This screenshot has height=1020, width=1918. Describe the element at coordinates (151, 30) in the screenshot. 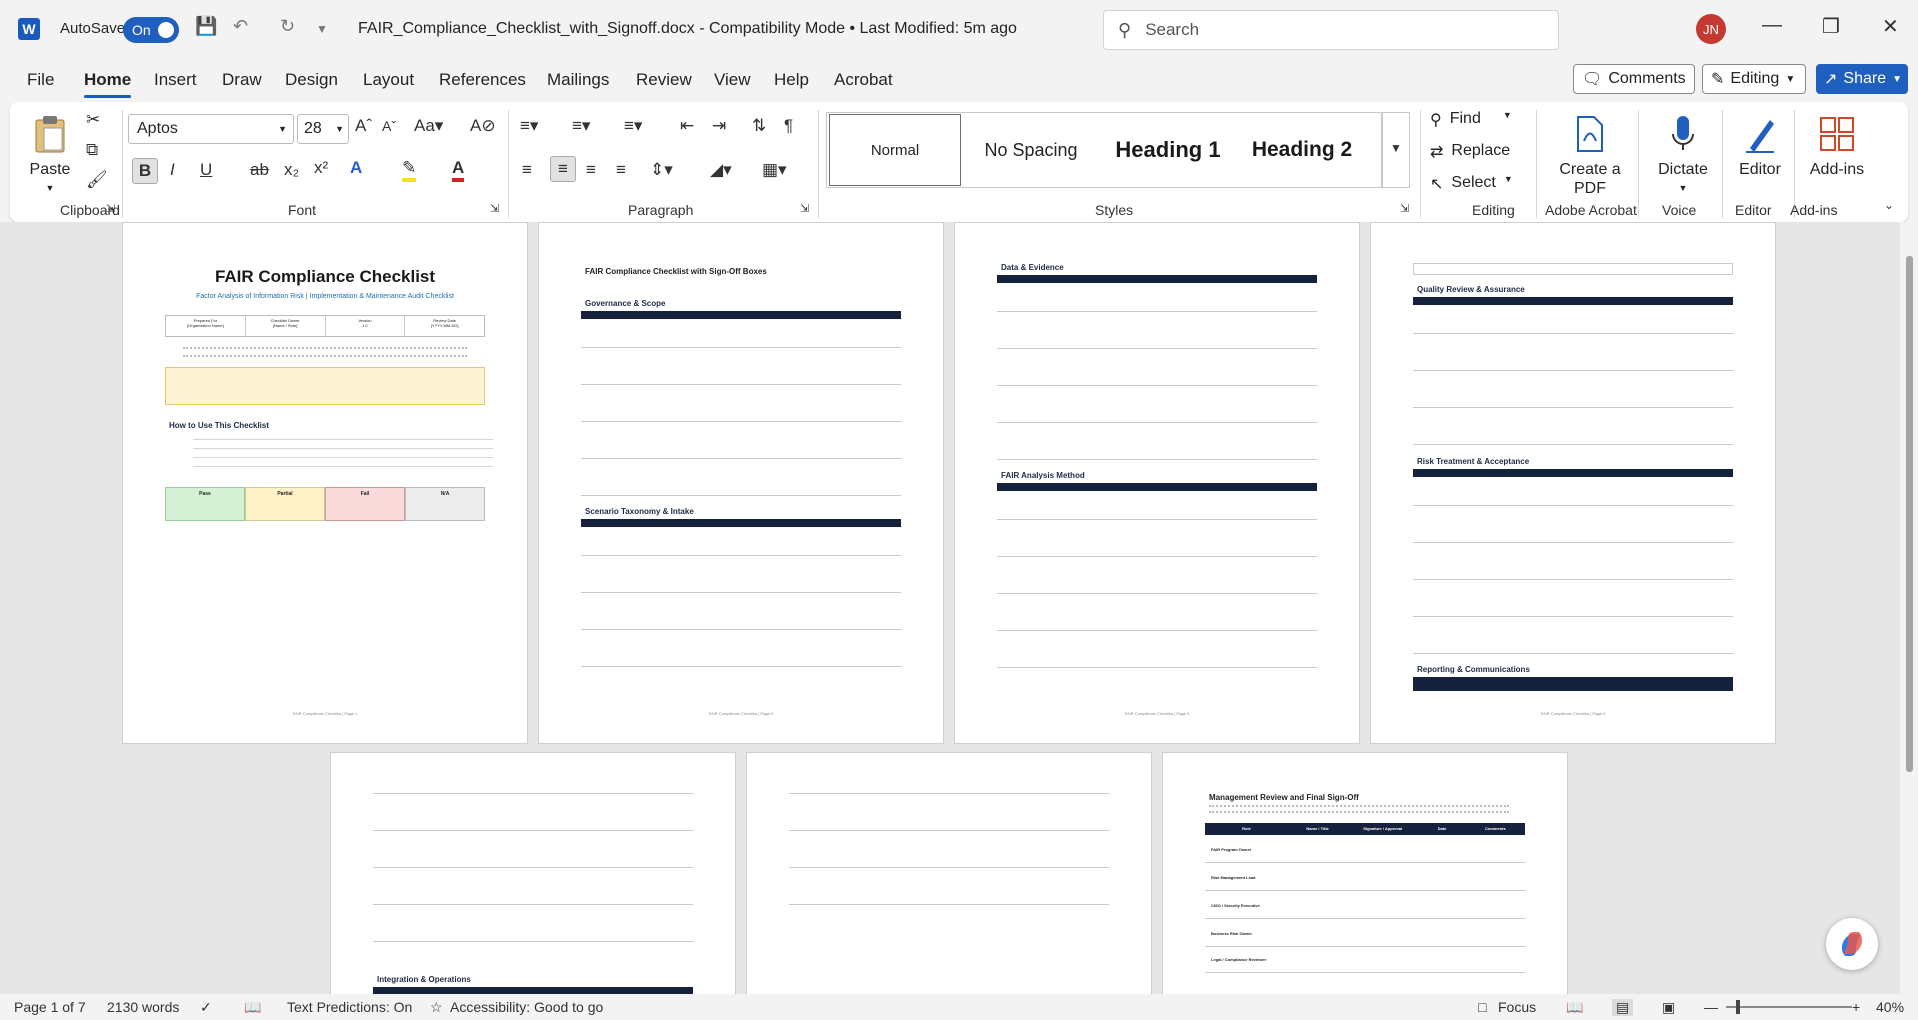

I see `autosave-toggle: On` at that location.